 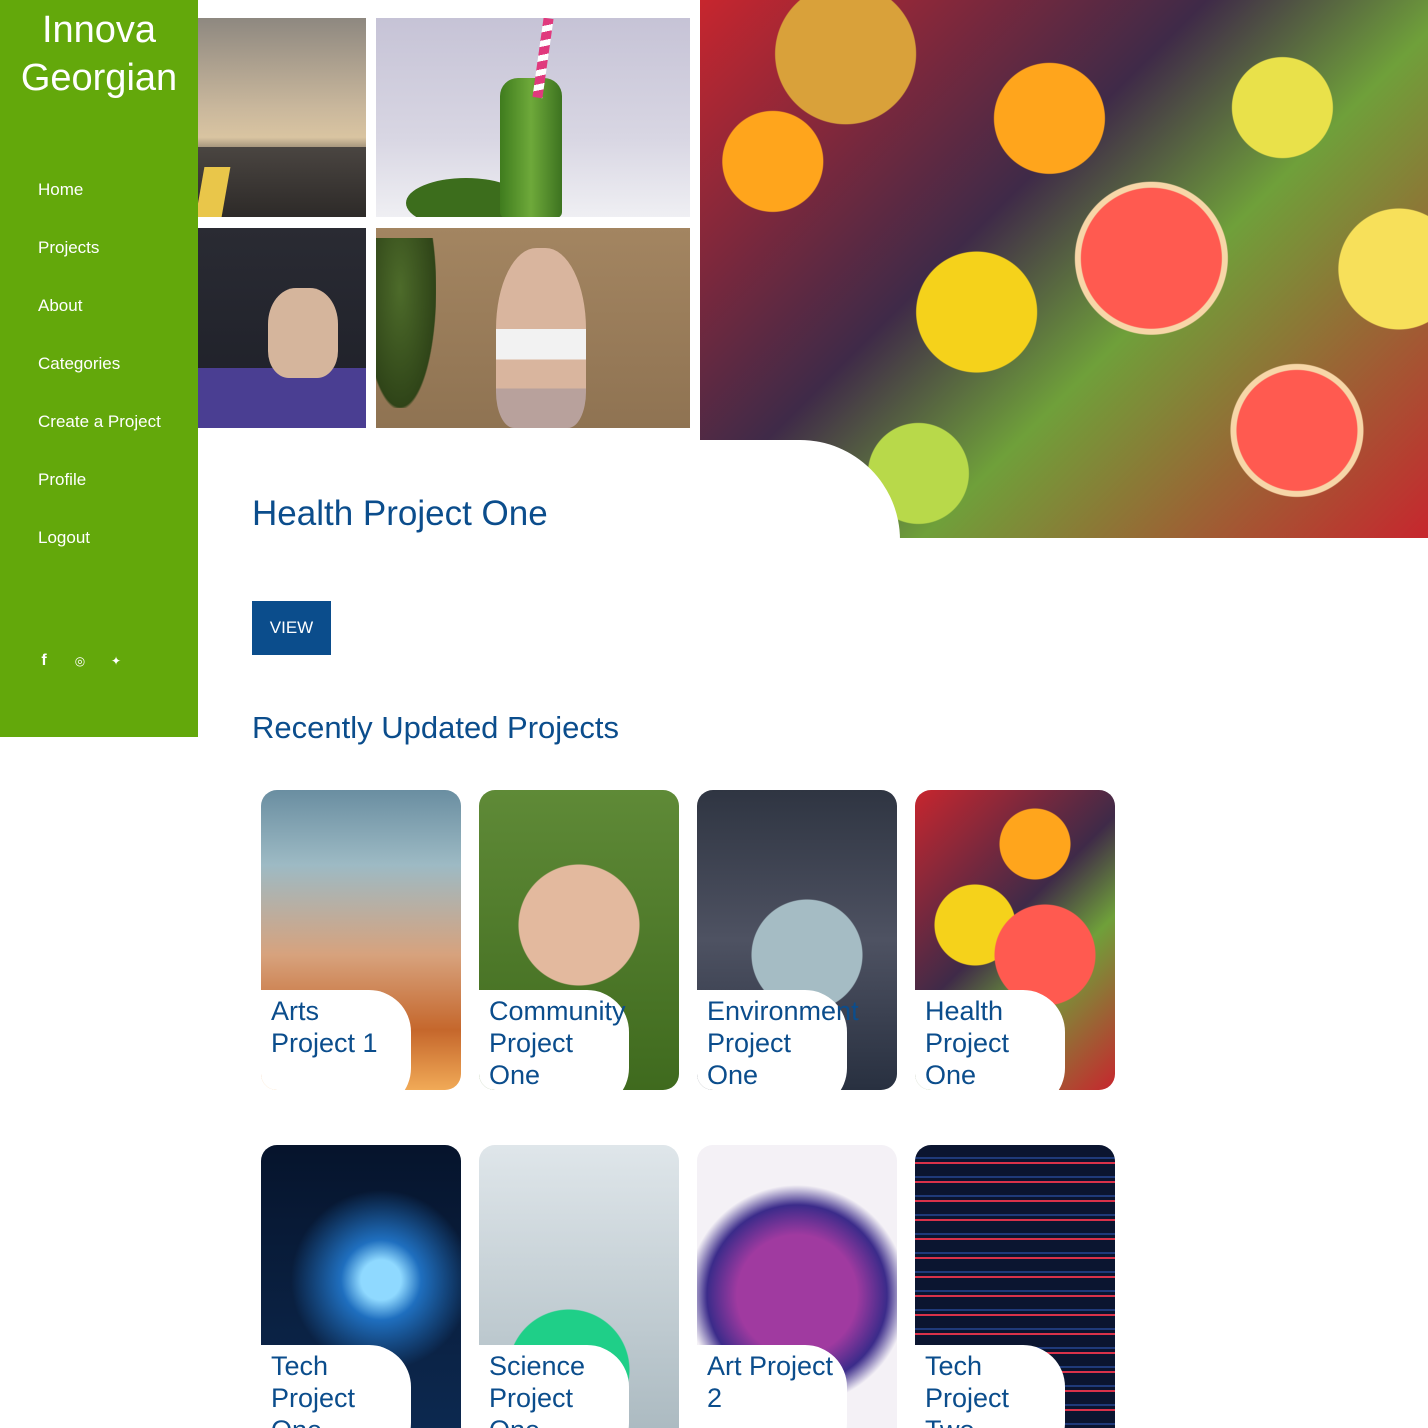 What do you see at coordinates (1015, 940) in the screenshot?
I see `project-card-health-1: Health Project One` at bounding box center [1015, 940].